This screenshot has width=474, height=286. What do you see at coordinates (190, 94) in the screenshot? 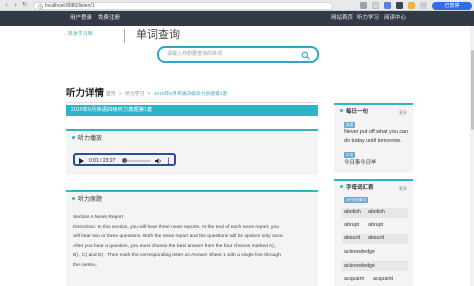
I see `breadcrumb-current: 2019年6月英语四级听力真题第1套` at bounding box center [190, 94].